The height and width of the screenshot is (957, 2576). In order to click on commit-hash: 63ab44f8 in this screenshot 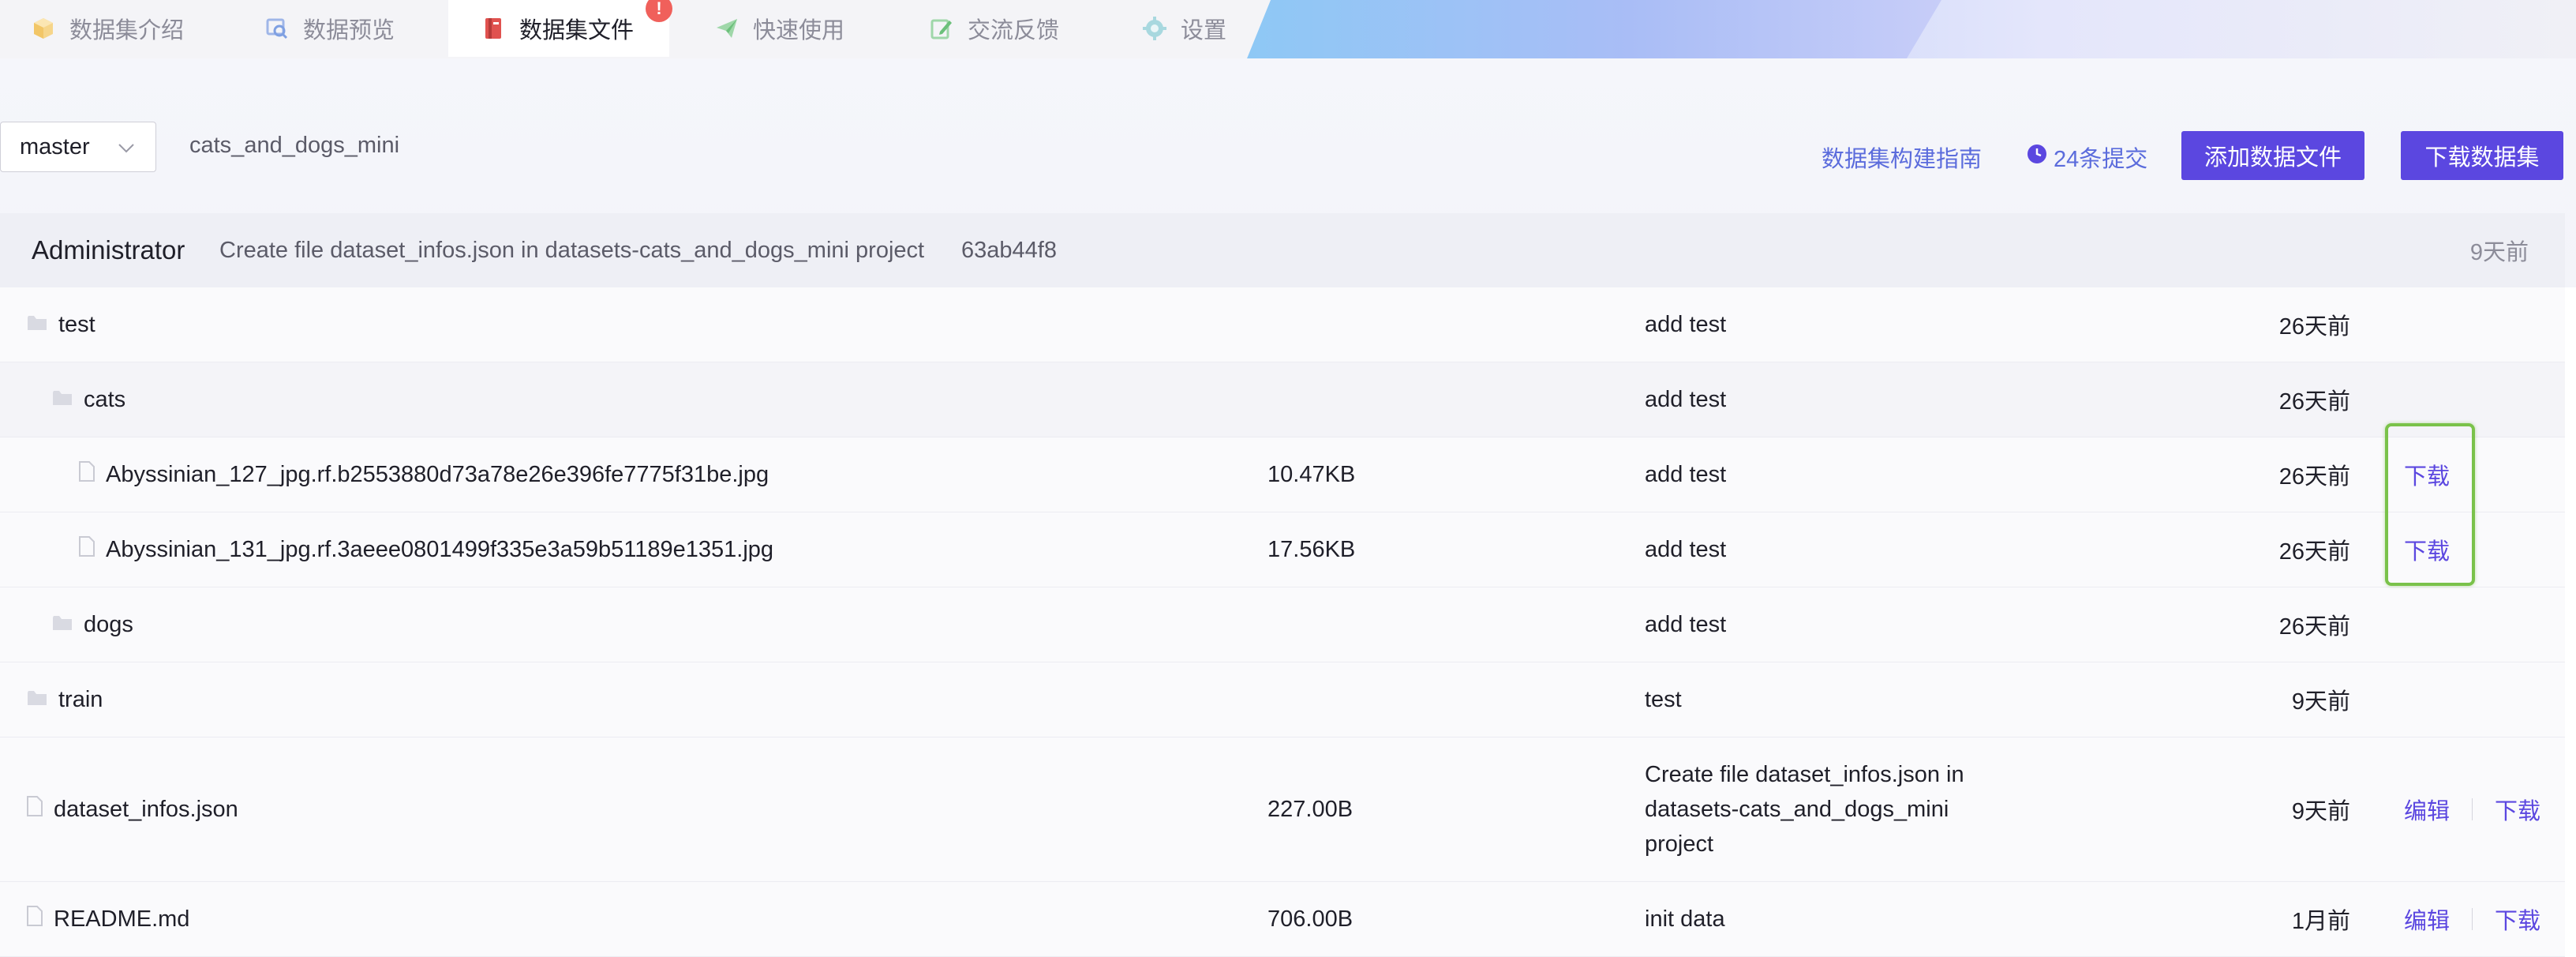, I will do `click(1009, 251)`.